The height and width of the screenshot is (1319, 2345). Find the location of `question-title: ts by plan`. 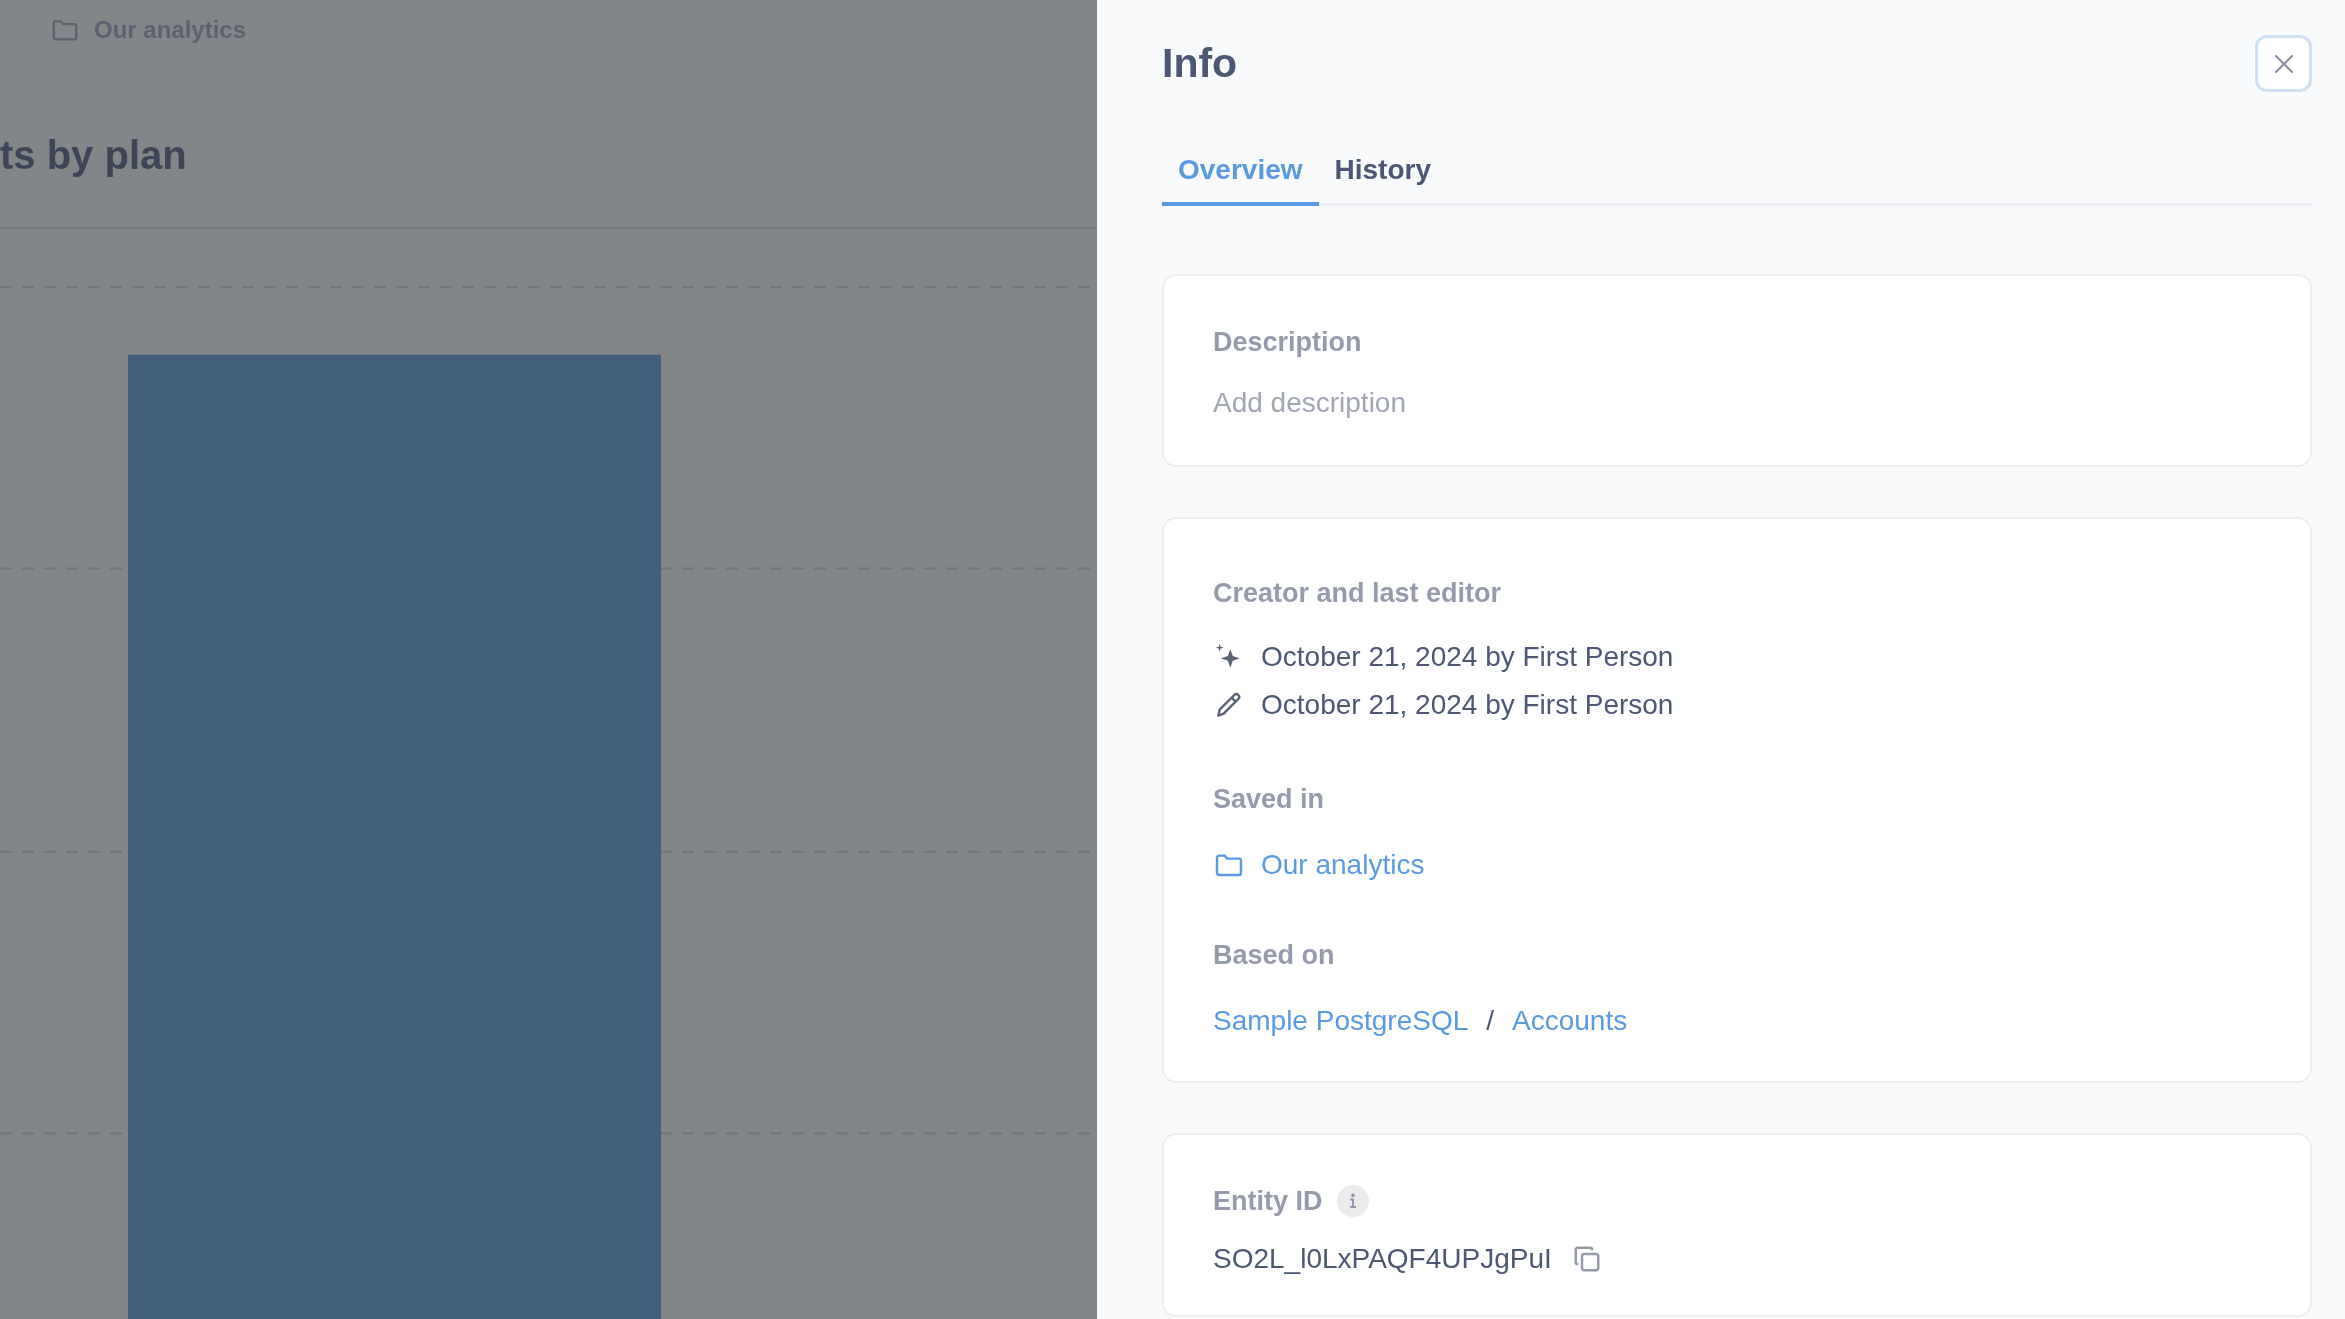

question-title: ts by plan is located at coordinates (94, 155).